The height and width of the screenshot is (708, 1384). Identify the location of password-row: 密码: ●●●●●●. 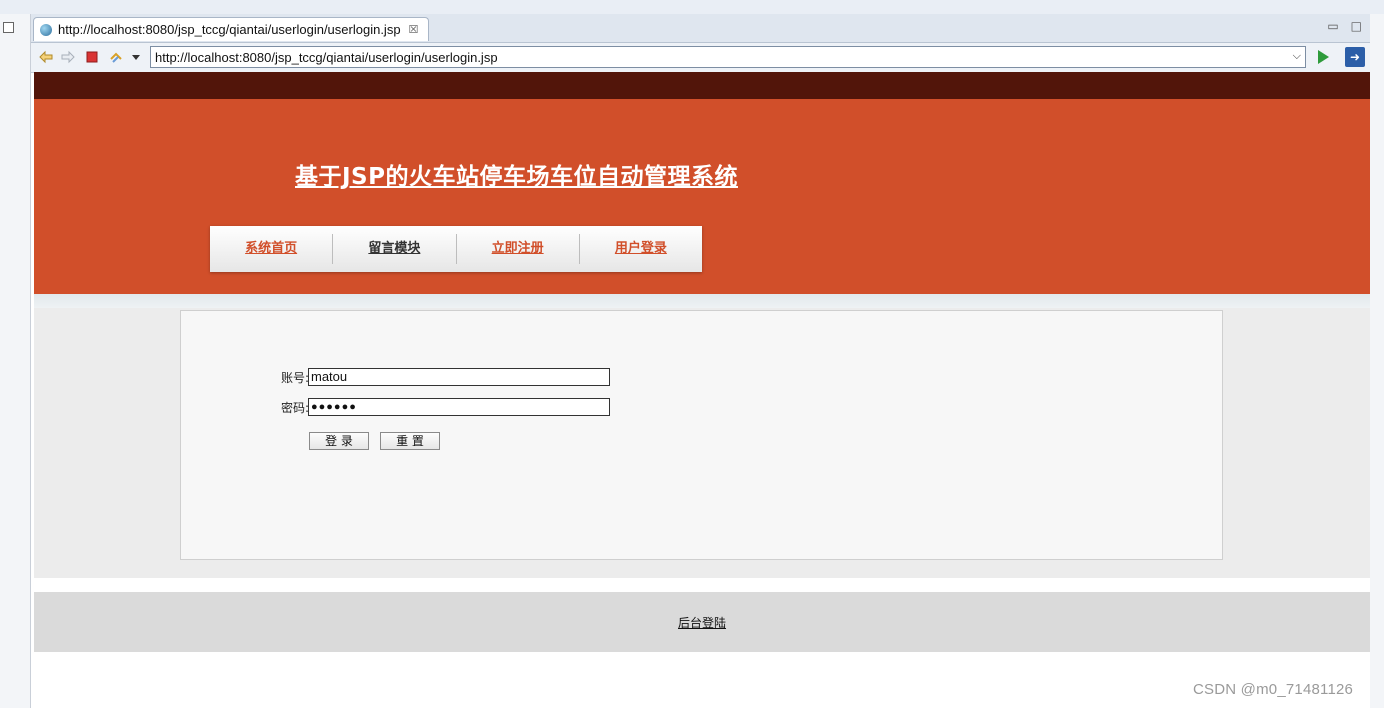
(441, 407).